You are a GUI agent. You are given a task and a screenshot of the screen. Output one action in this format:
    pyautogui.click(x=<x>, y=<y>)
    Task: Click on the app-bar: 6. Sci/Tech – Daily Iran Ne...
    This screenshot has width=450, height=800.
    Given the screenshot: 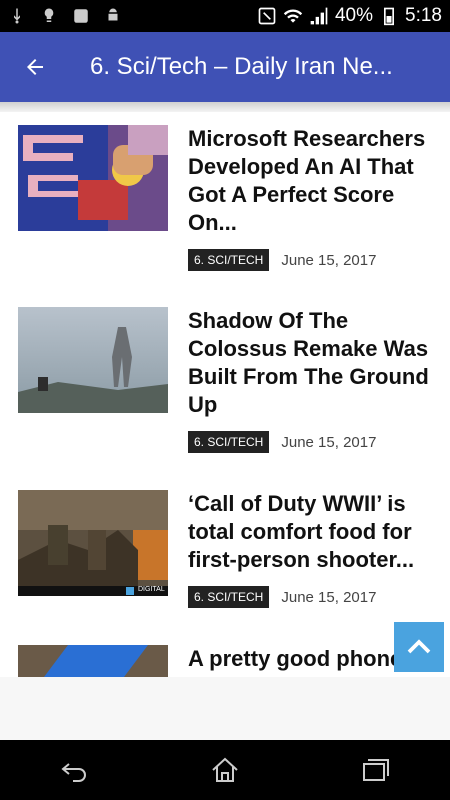 What is the action you would take?
    pyautogui.click(x=225, y=67)
    